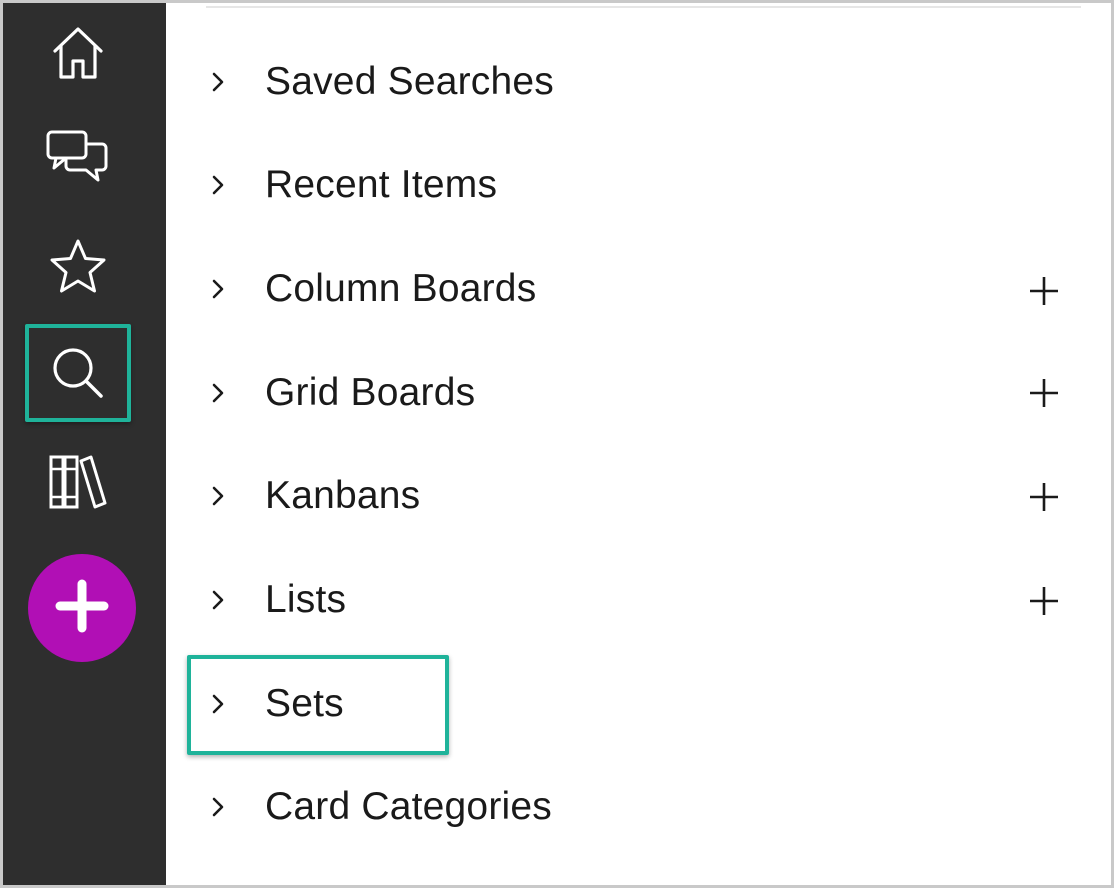 The width and height of the screenshot is (1114, 888). Describe the element at coordinates (304, 703) in the screenshot. I see `nav-item-label: Sets` at that location.